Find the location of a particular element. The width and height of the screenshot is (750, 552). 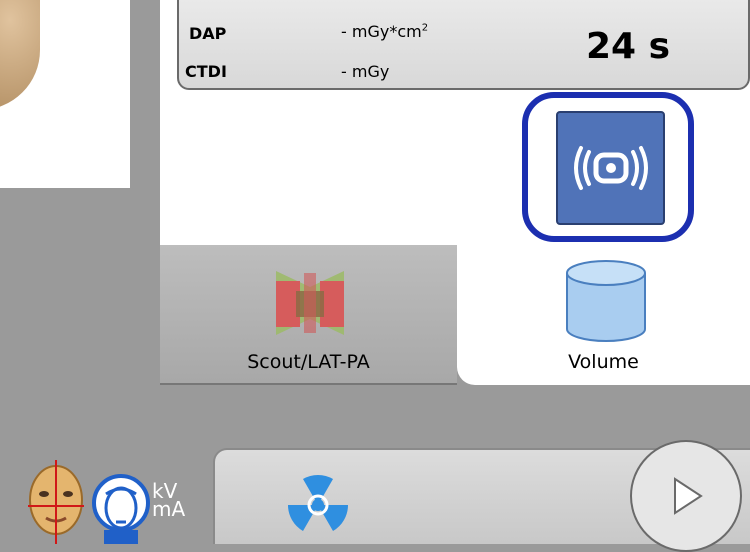

volume-scan-button is located at coordinates (610, 168).